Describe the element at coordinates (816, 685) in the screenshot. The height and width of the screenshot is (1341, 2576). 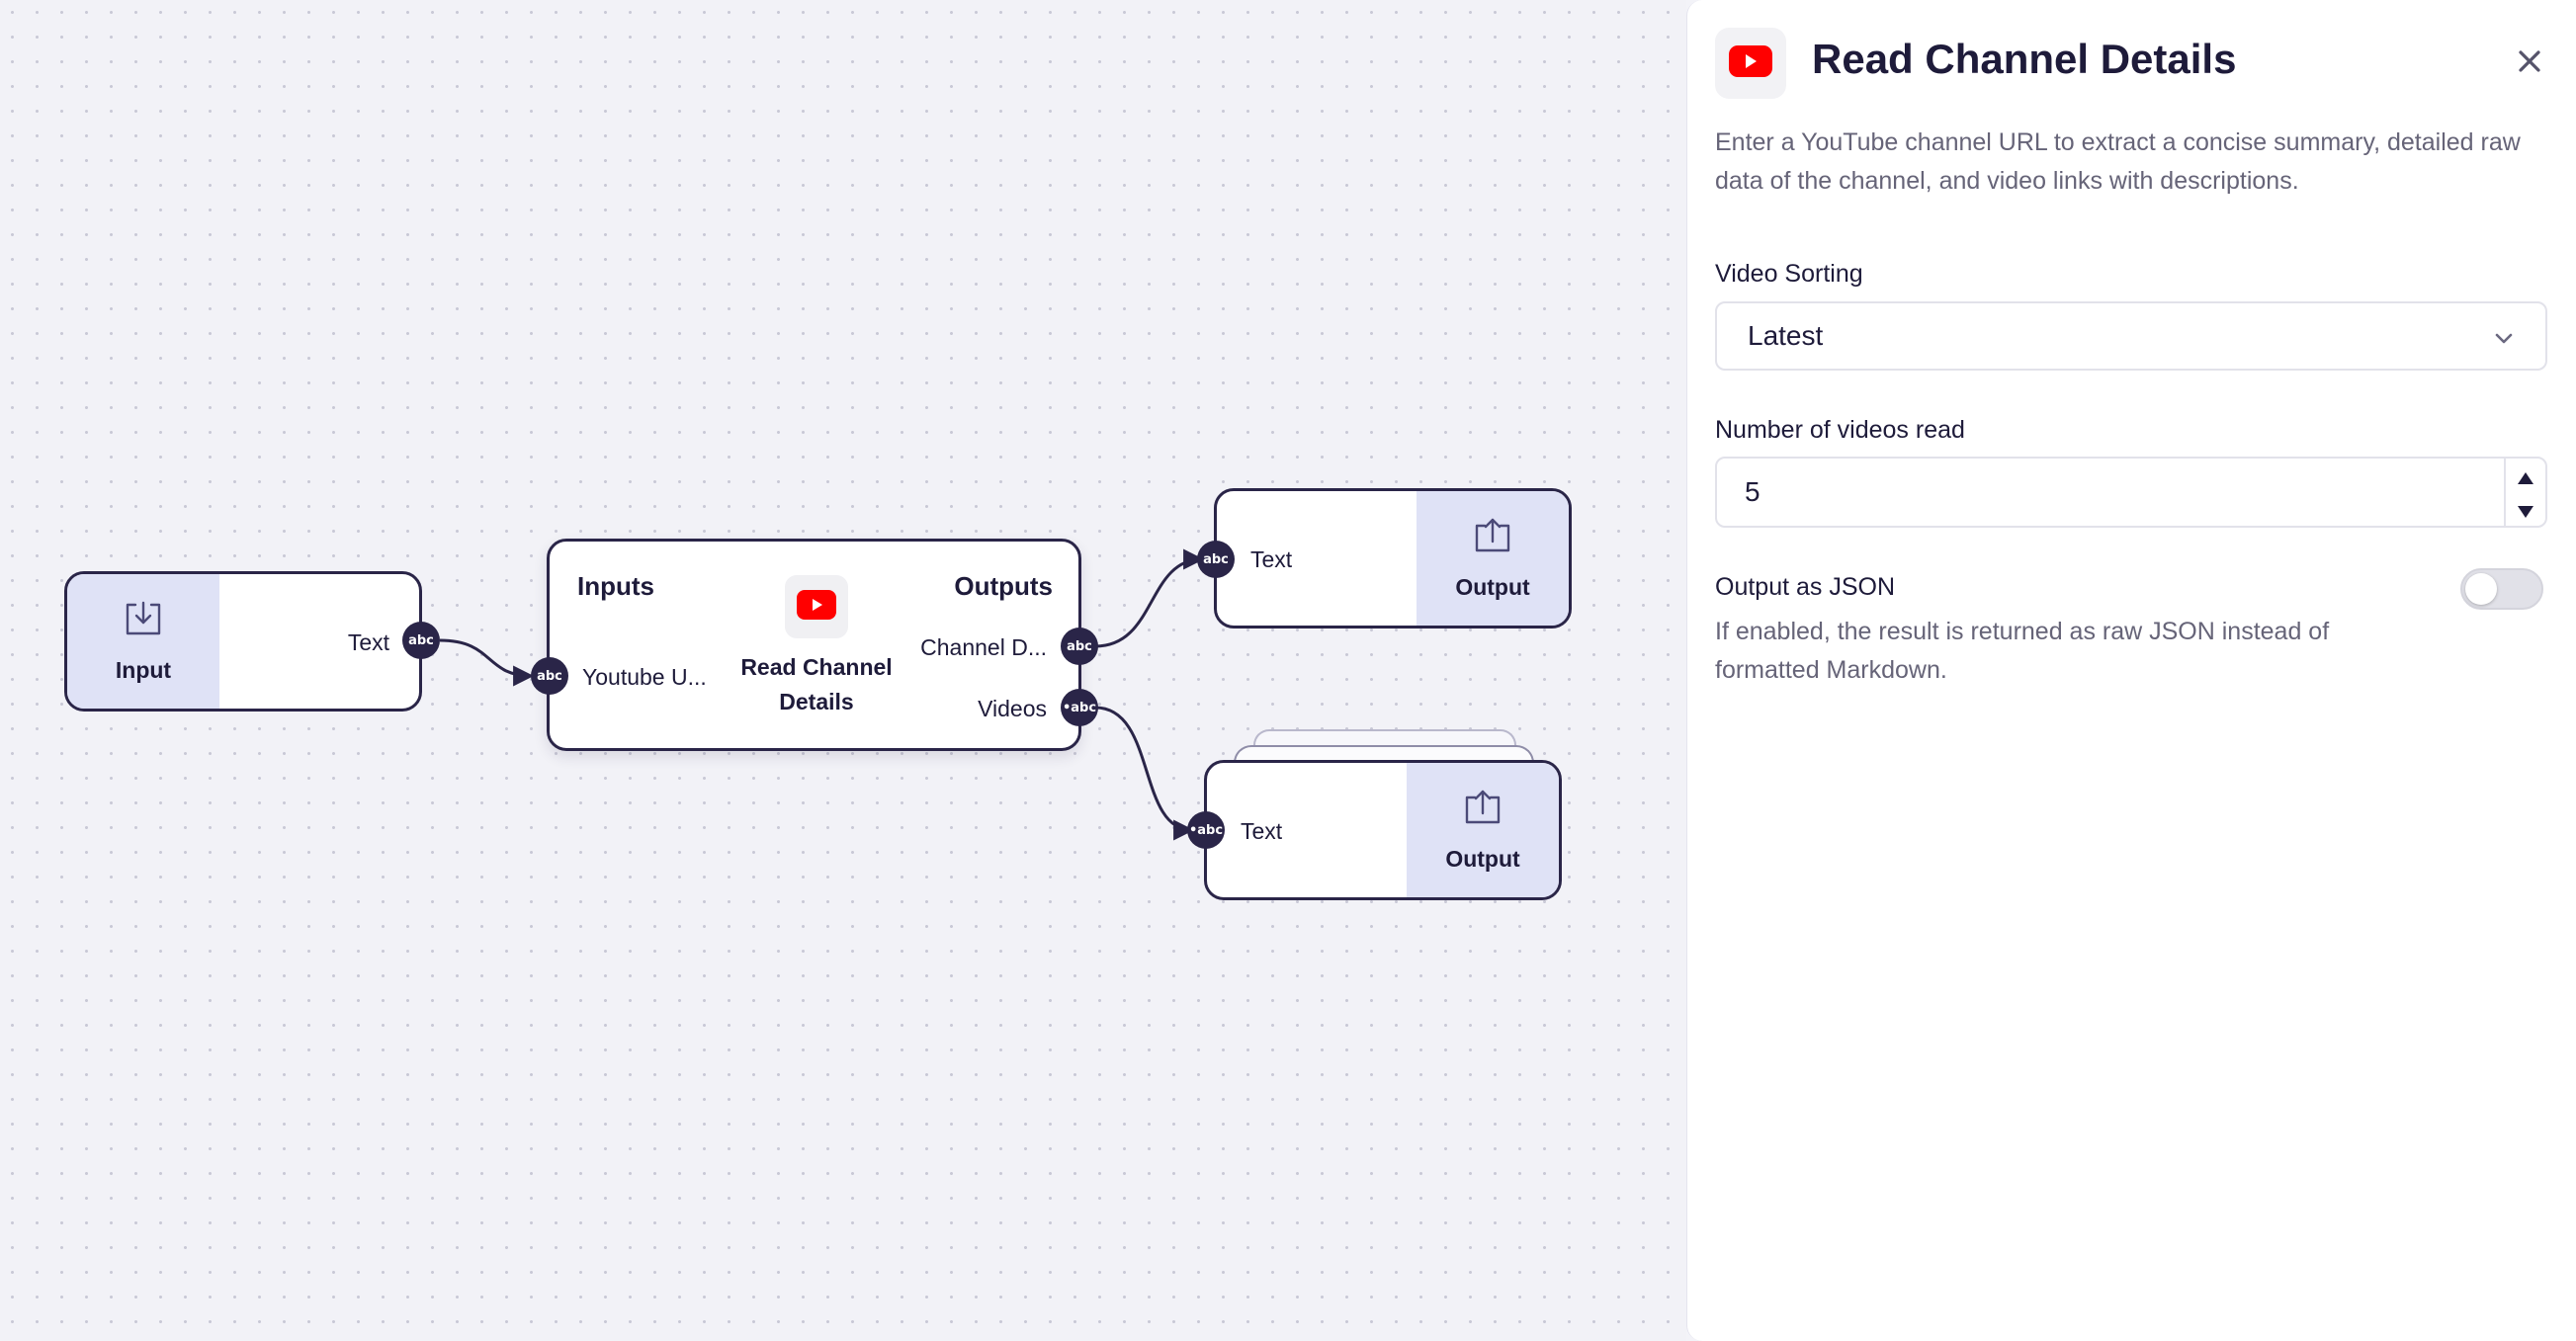
I see `read-channel-title: Read Channel Details` at that location.